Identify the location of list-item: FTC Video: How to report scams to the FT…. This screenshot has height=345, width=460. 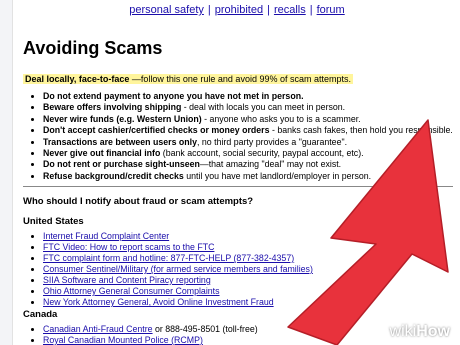
(178, 247).